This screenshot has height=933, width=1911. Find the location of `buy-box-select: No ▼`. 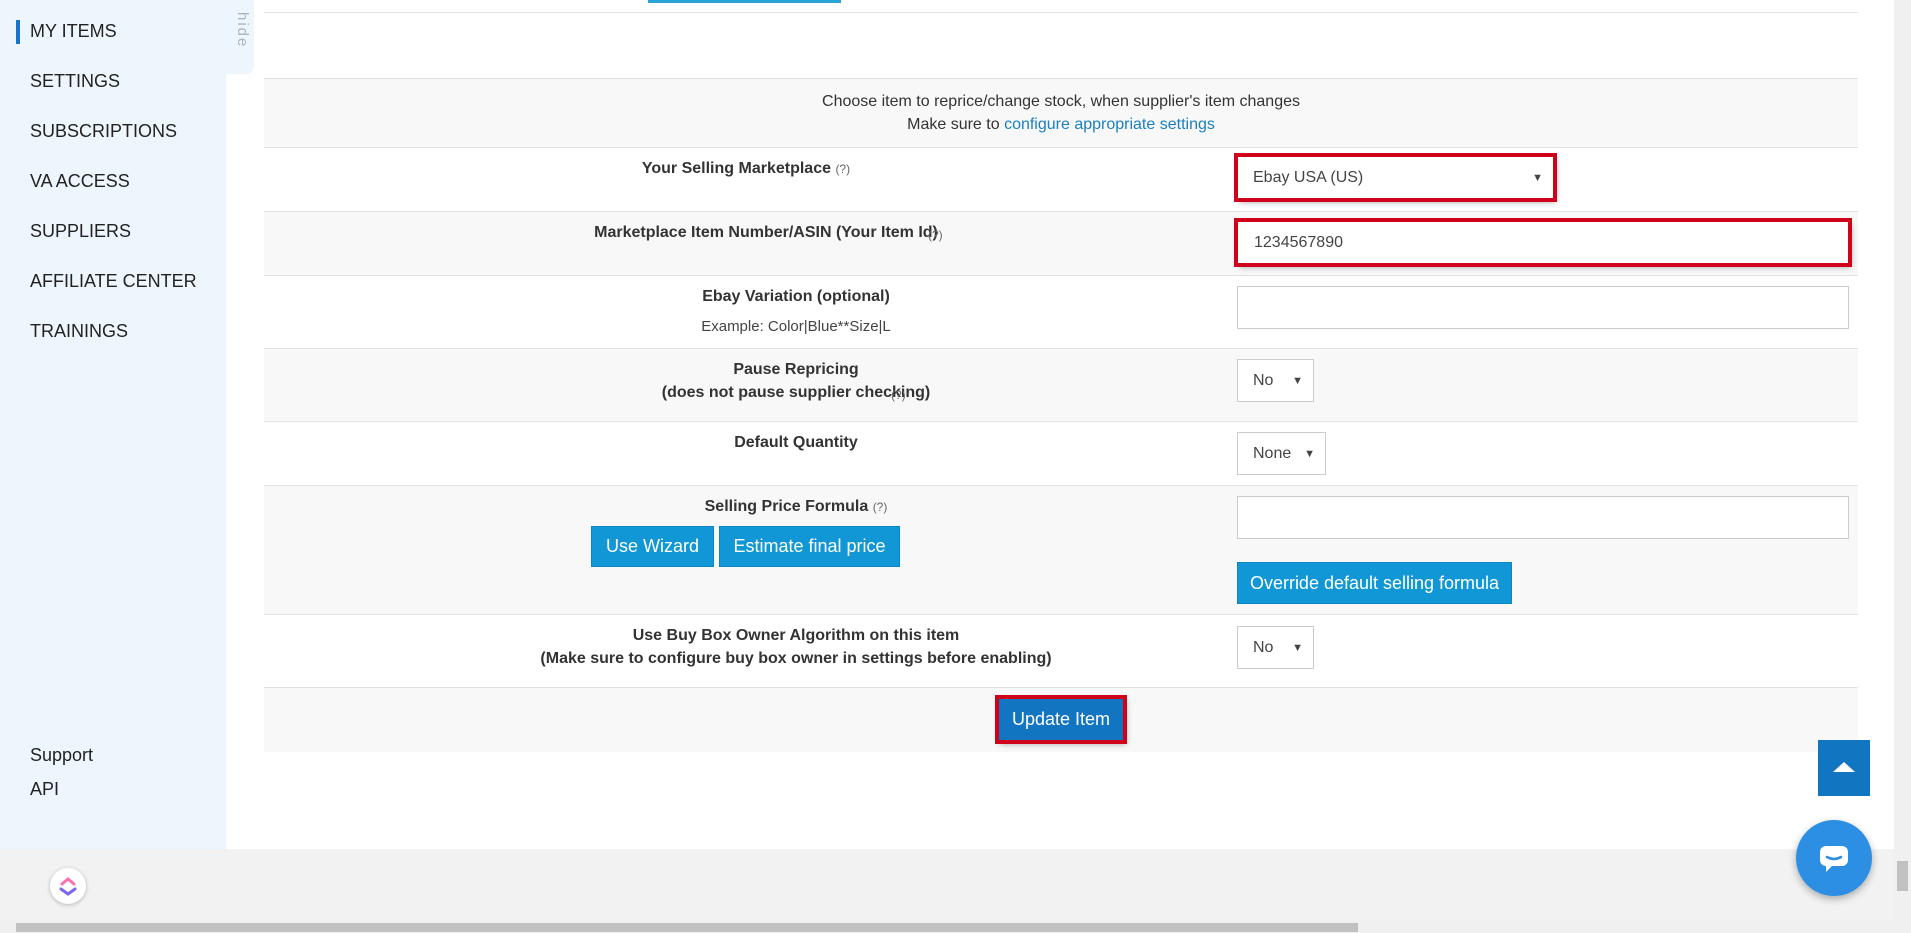

buy-box-select: No ▼ is located at coordinates (1275, 647).